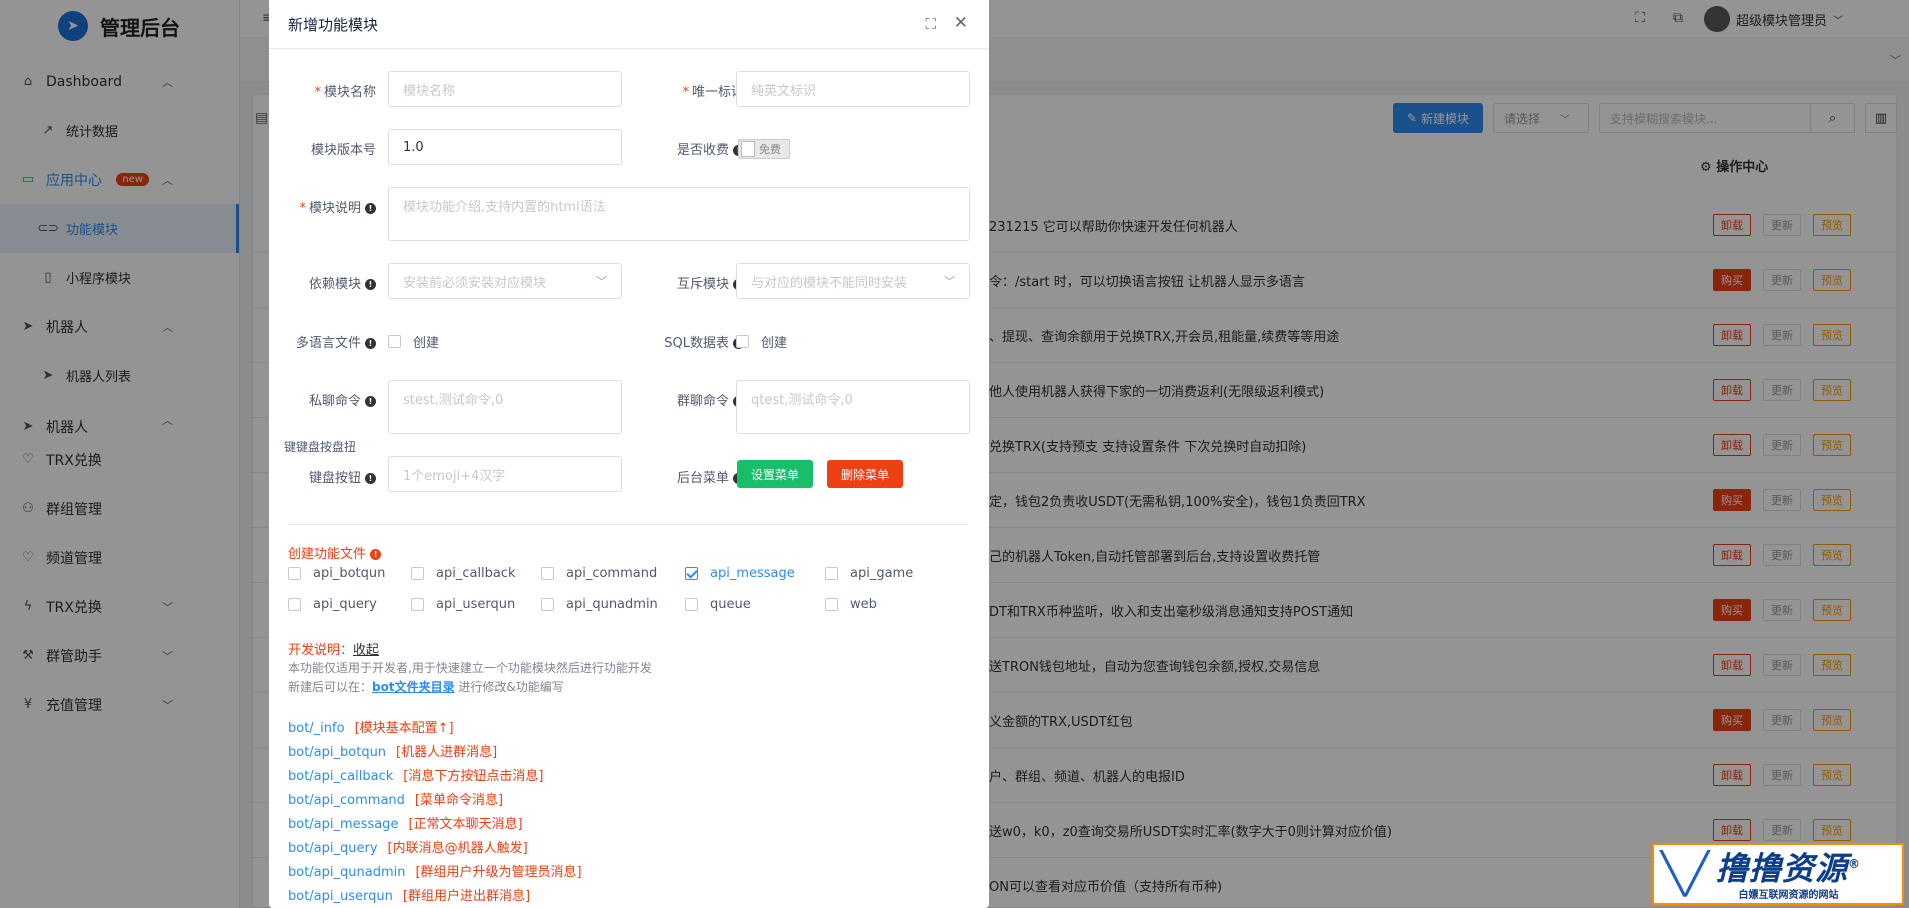 The width and height of the screenshot is (1909, 908). I want to click on api-doc-desc: [模块基本配置↑], so click(404, 728).